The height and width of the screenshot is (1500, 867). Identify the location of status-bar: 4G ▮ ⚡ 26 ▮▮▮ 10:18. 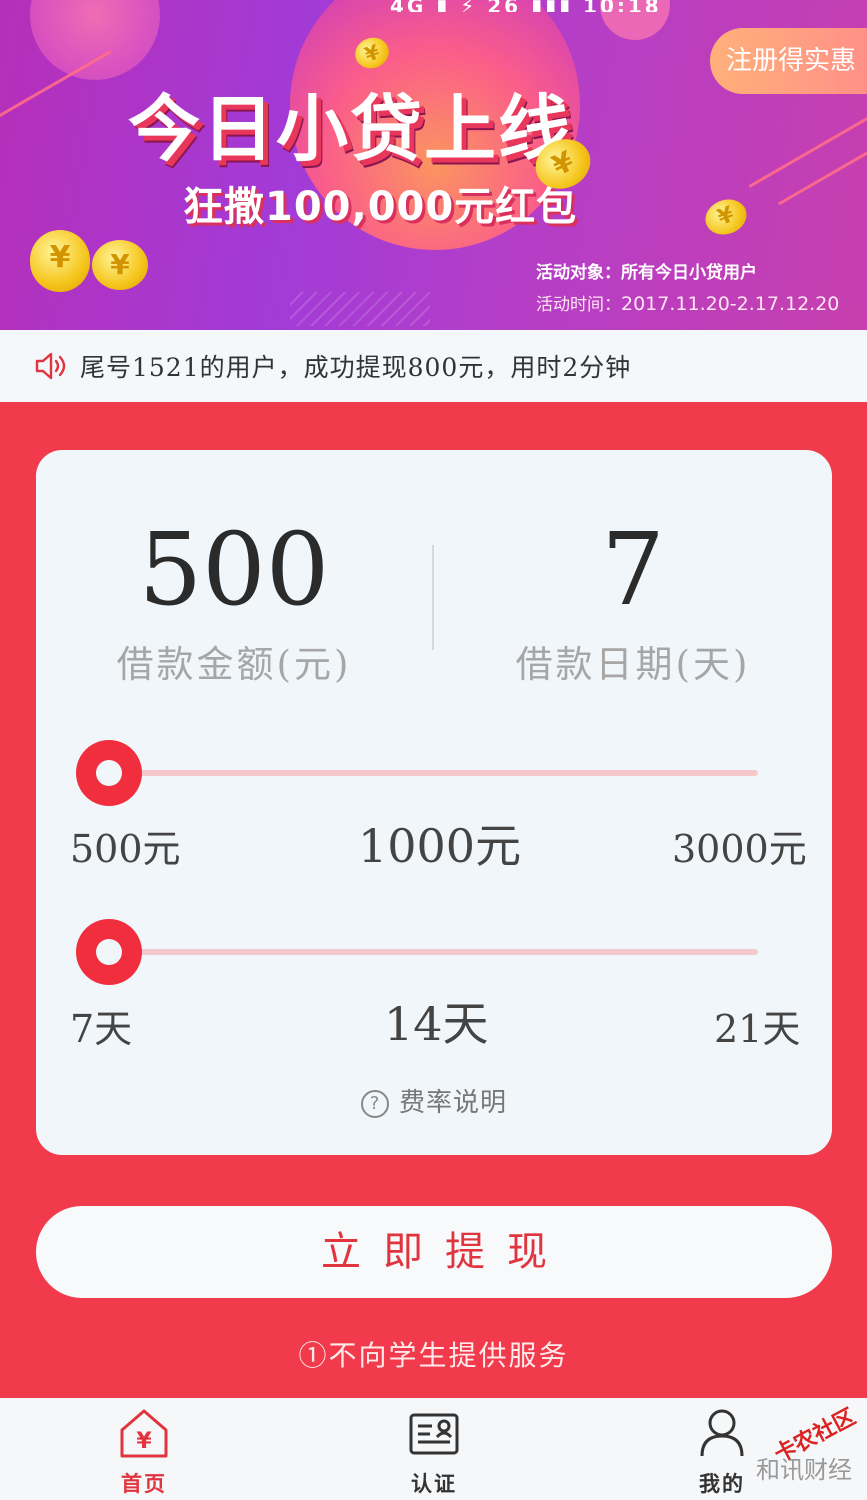
(526, 6).